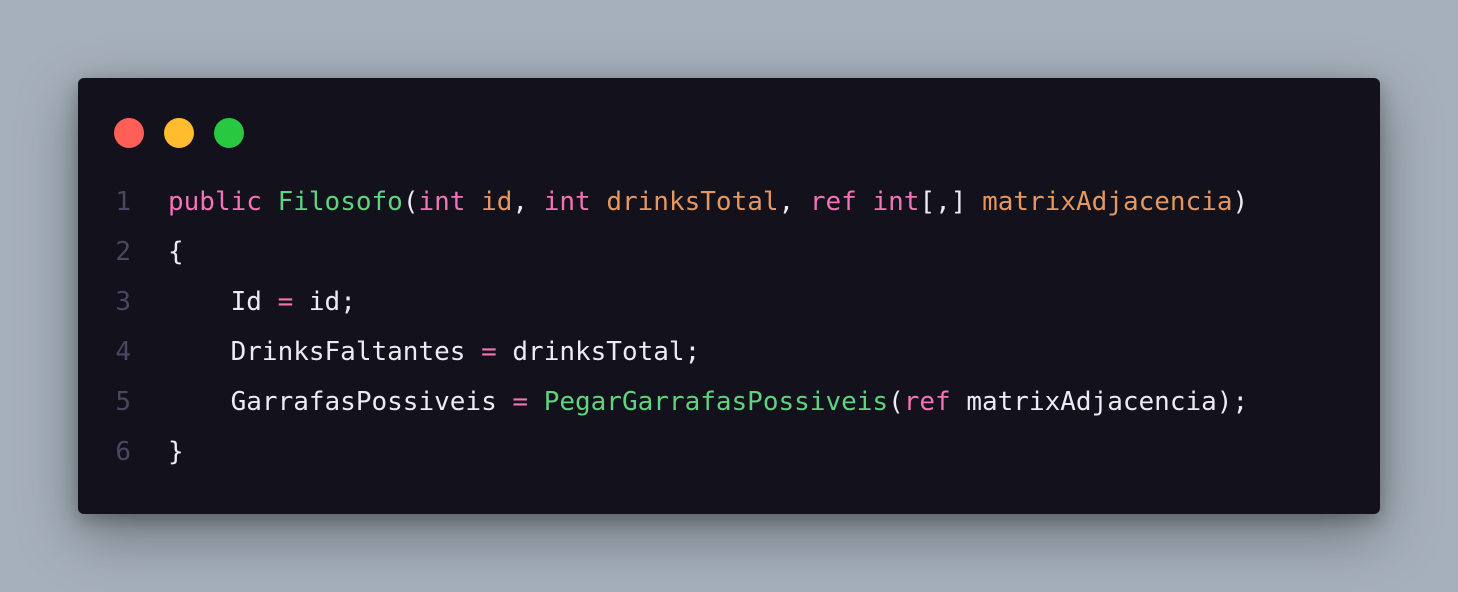 This screenshot has height=592, width=1458. Describe the element at coordinates (229, 133) in the screenshot. I see `maximize-dot-icon` at that location.